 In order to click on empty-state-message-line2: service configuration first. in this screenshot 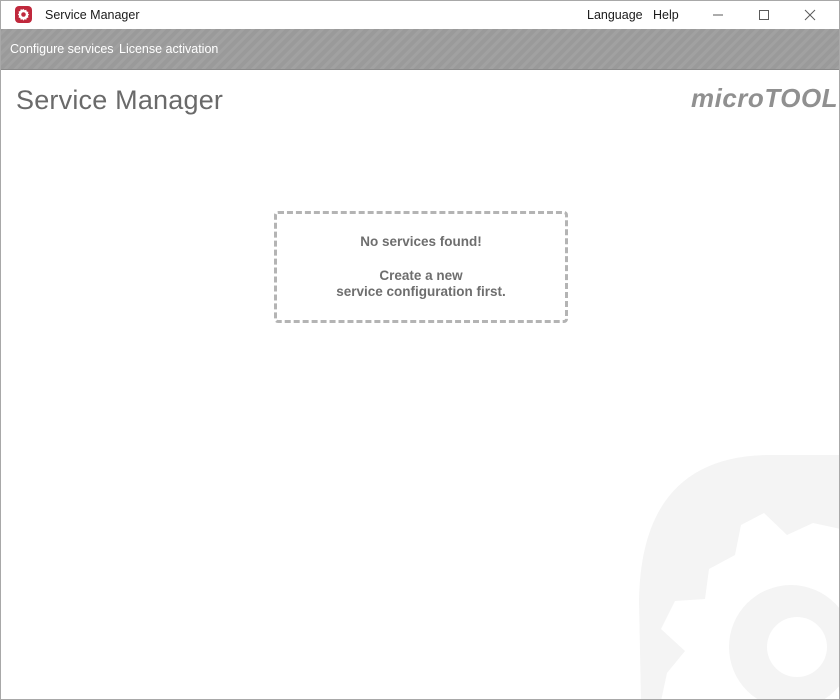, I will do `click(421, 291)`.